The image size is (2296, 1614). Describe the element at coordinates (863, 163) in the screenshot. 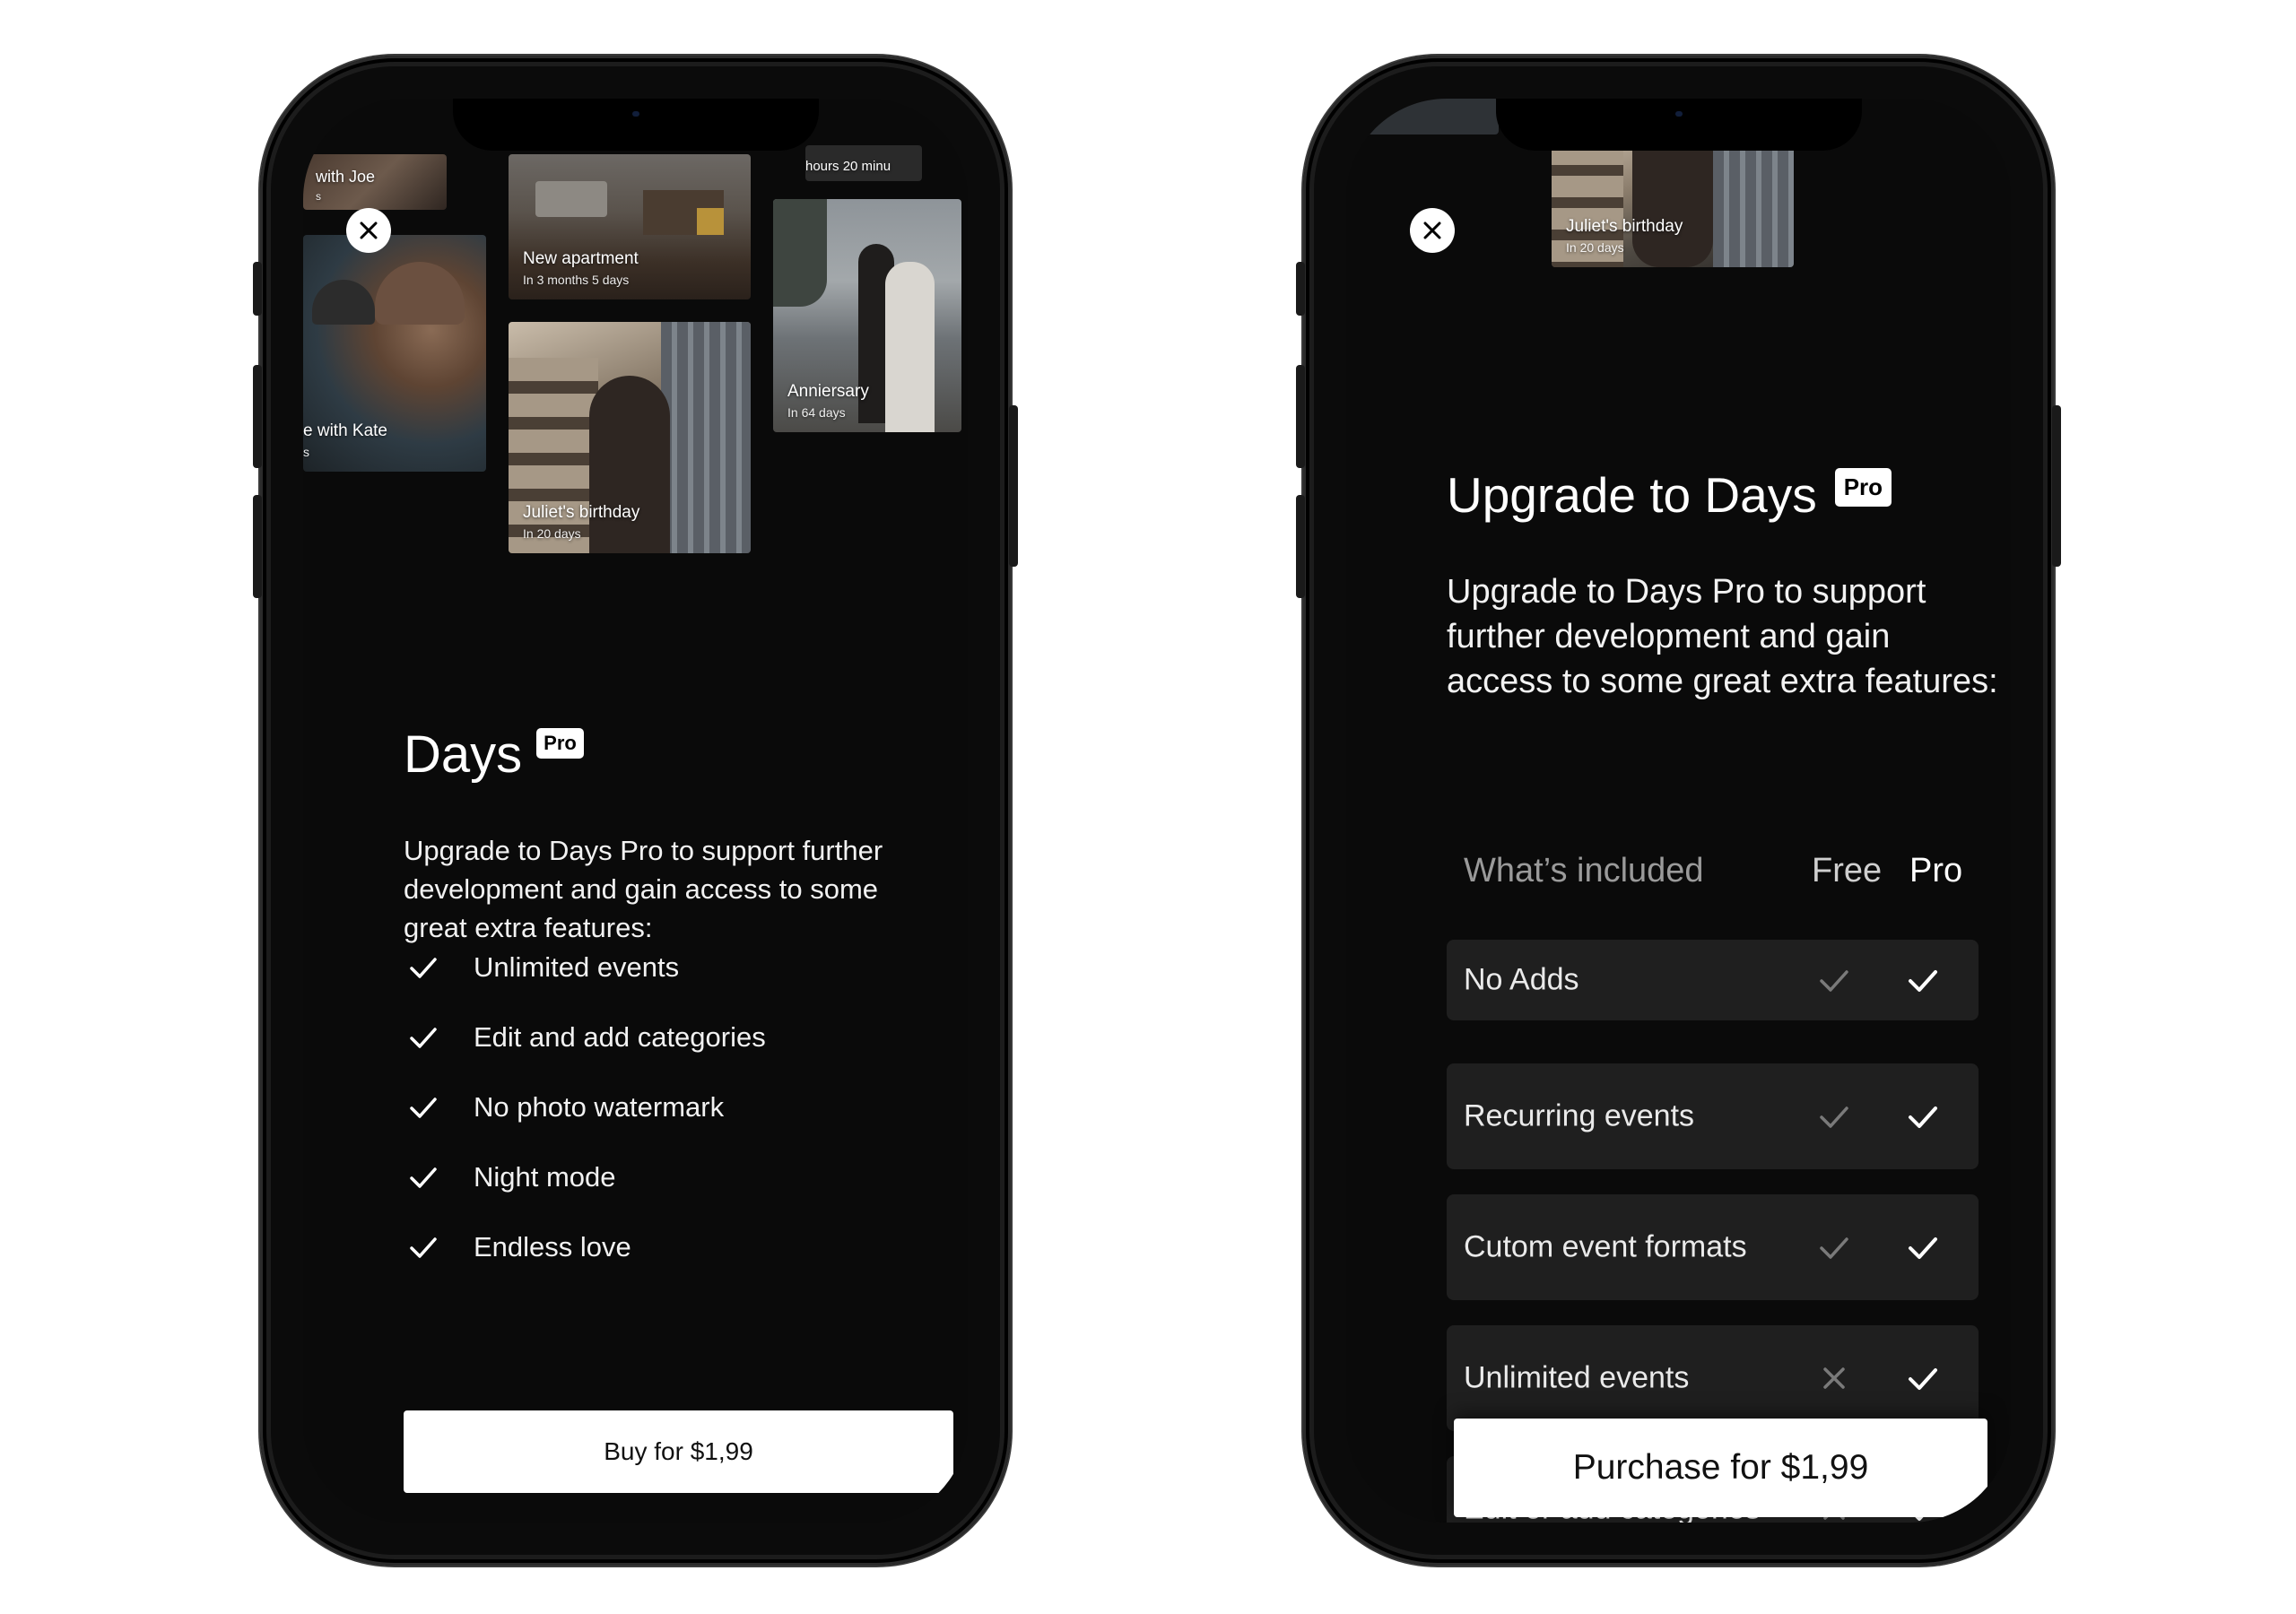

I see `event-photo-countdown: hours 20 minu` at that location.